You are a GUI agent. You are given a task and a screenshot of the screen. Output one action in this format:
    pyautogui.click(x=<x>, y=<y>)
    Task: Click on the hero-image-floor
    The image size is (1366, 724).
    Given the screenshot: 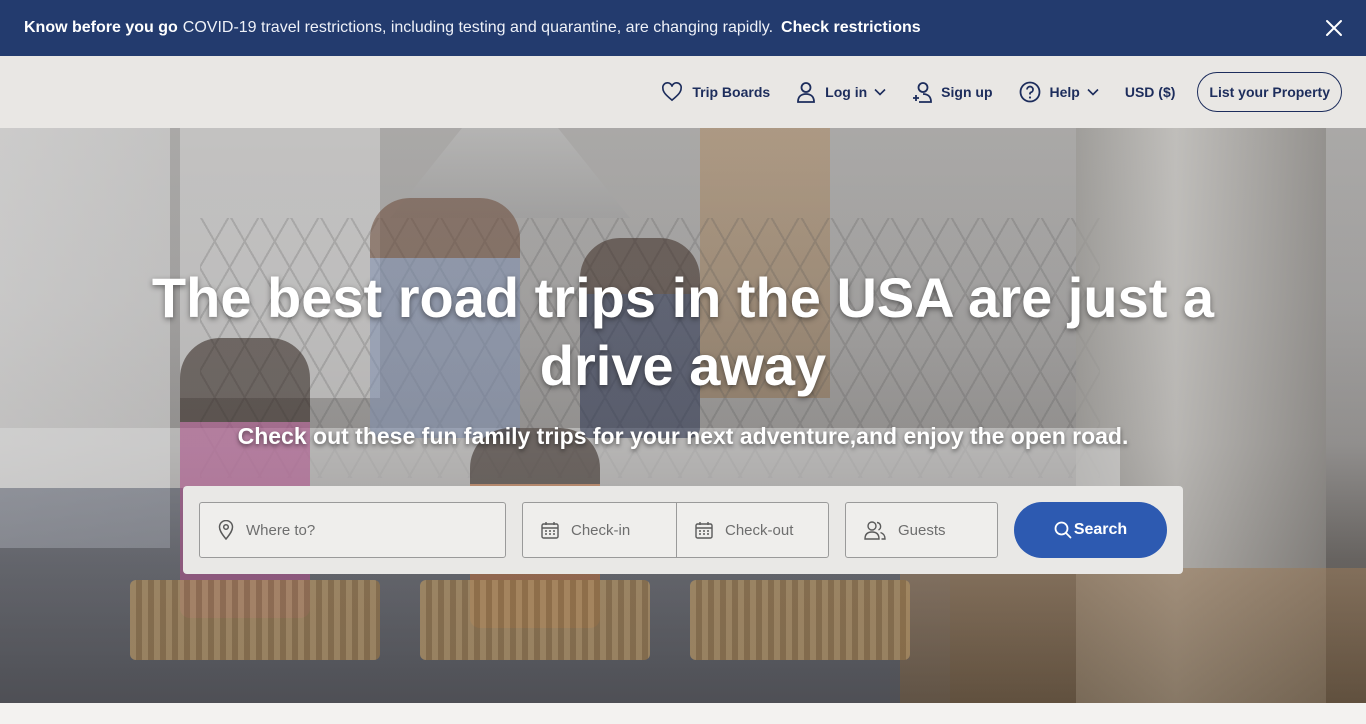 What is the action you would take?
    pyautogui.click(x=1133, y=635)
    